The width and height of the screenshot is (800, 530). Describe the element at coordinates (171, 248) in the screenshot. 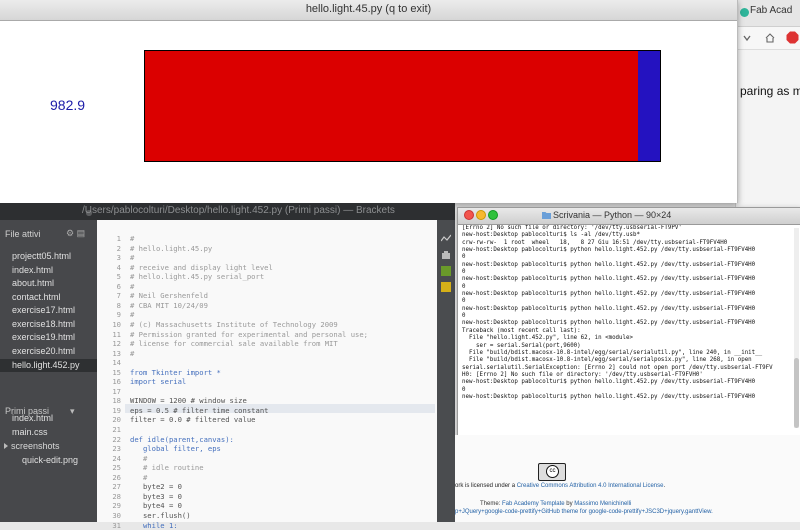

I see `code-line: # hello.light.45.py` at that location.